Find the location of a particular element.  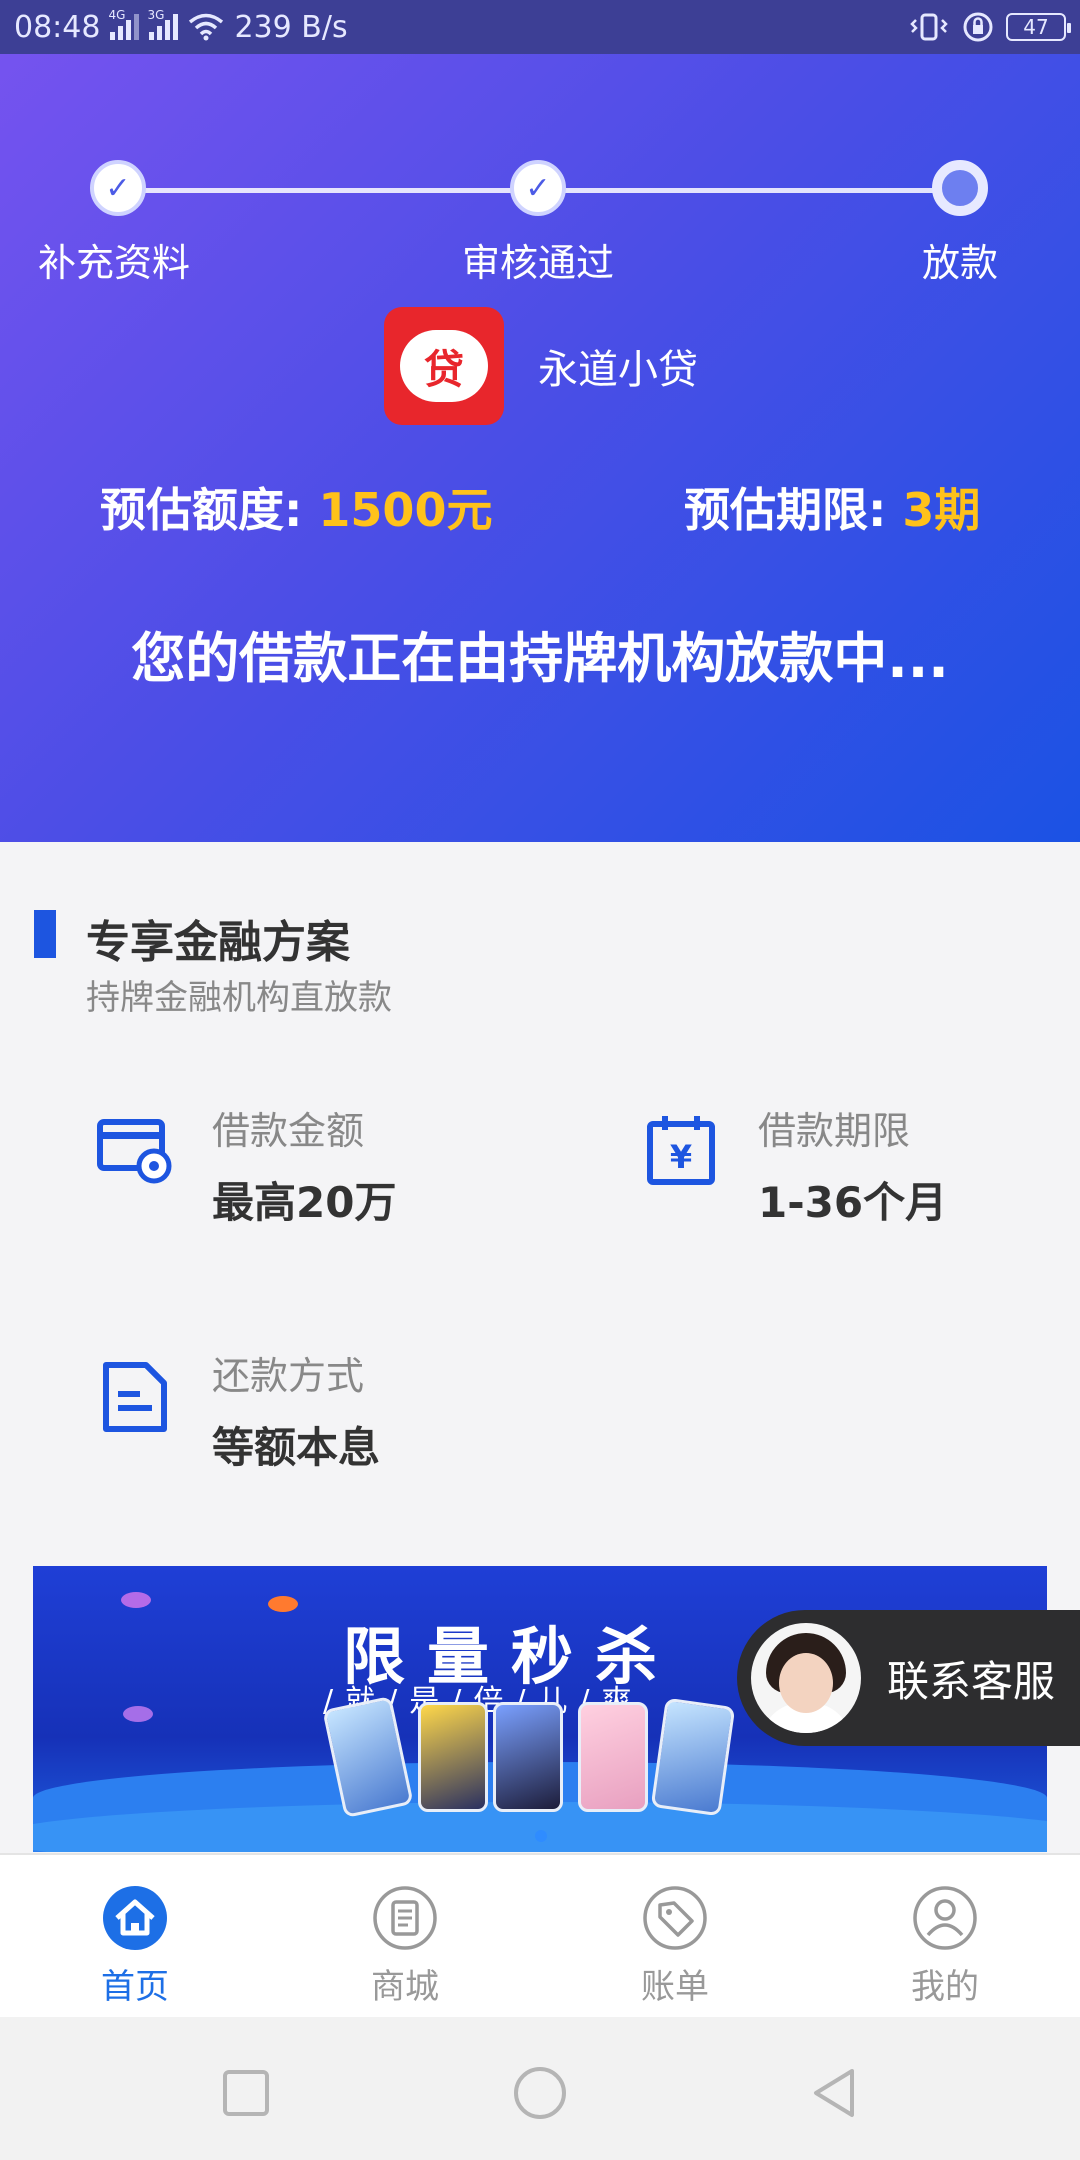

tab-home: 首页 is located at coordinates (135, 1936).